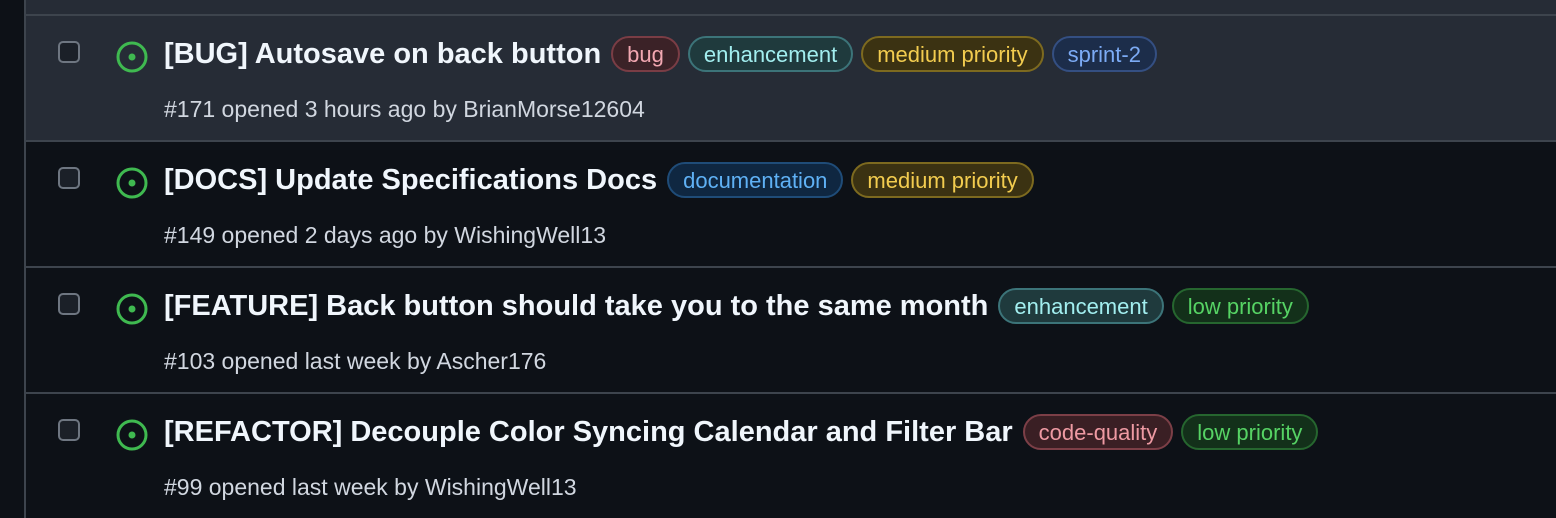 This screenshot has width=1556, height=518. Describe the element at coordinates (294, 487) in the screenshot. I see `issue-meta-text: #99 opened last week by` at that location.